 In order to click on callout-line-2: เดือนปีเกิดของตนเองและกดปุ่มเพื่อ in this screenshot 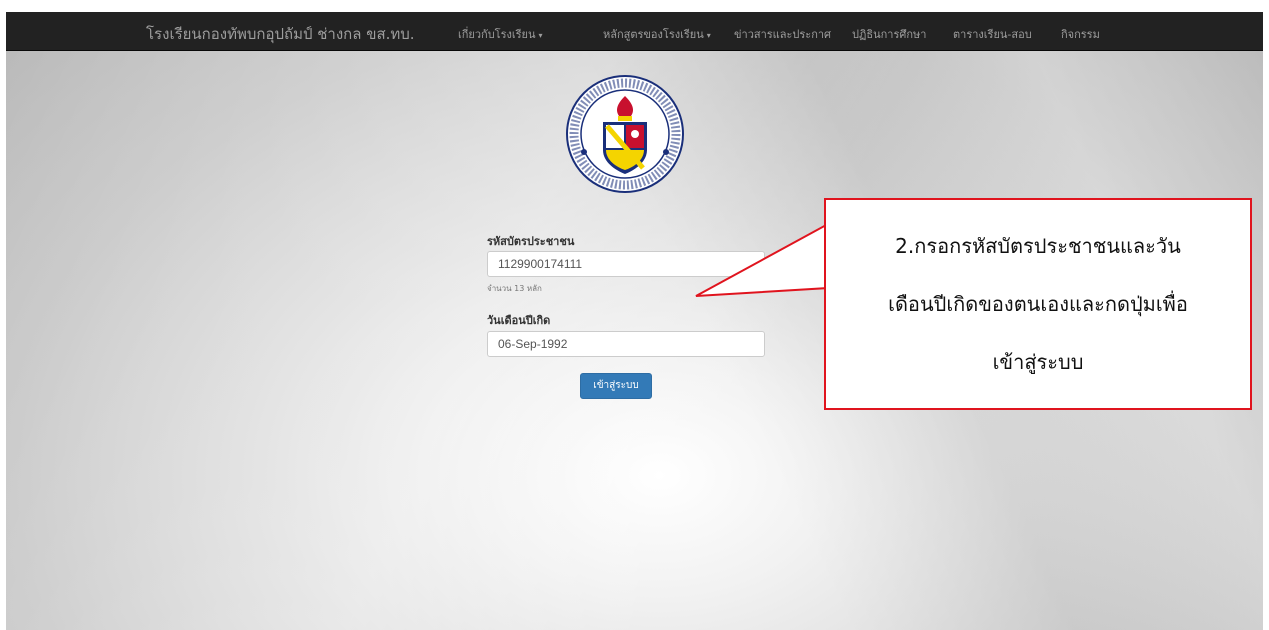, I will do `click(1038, 304)`.